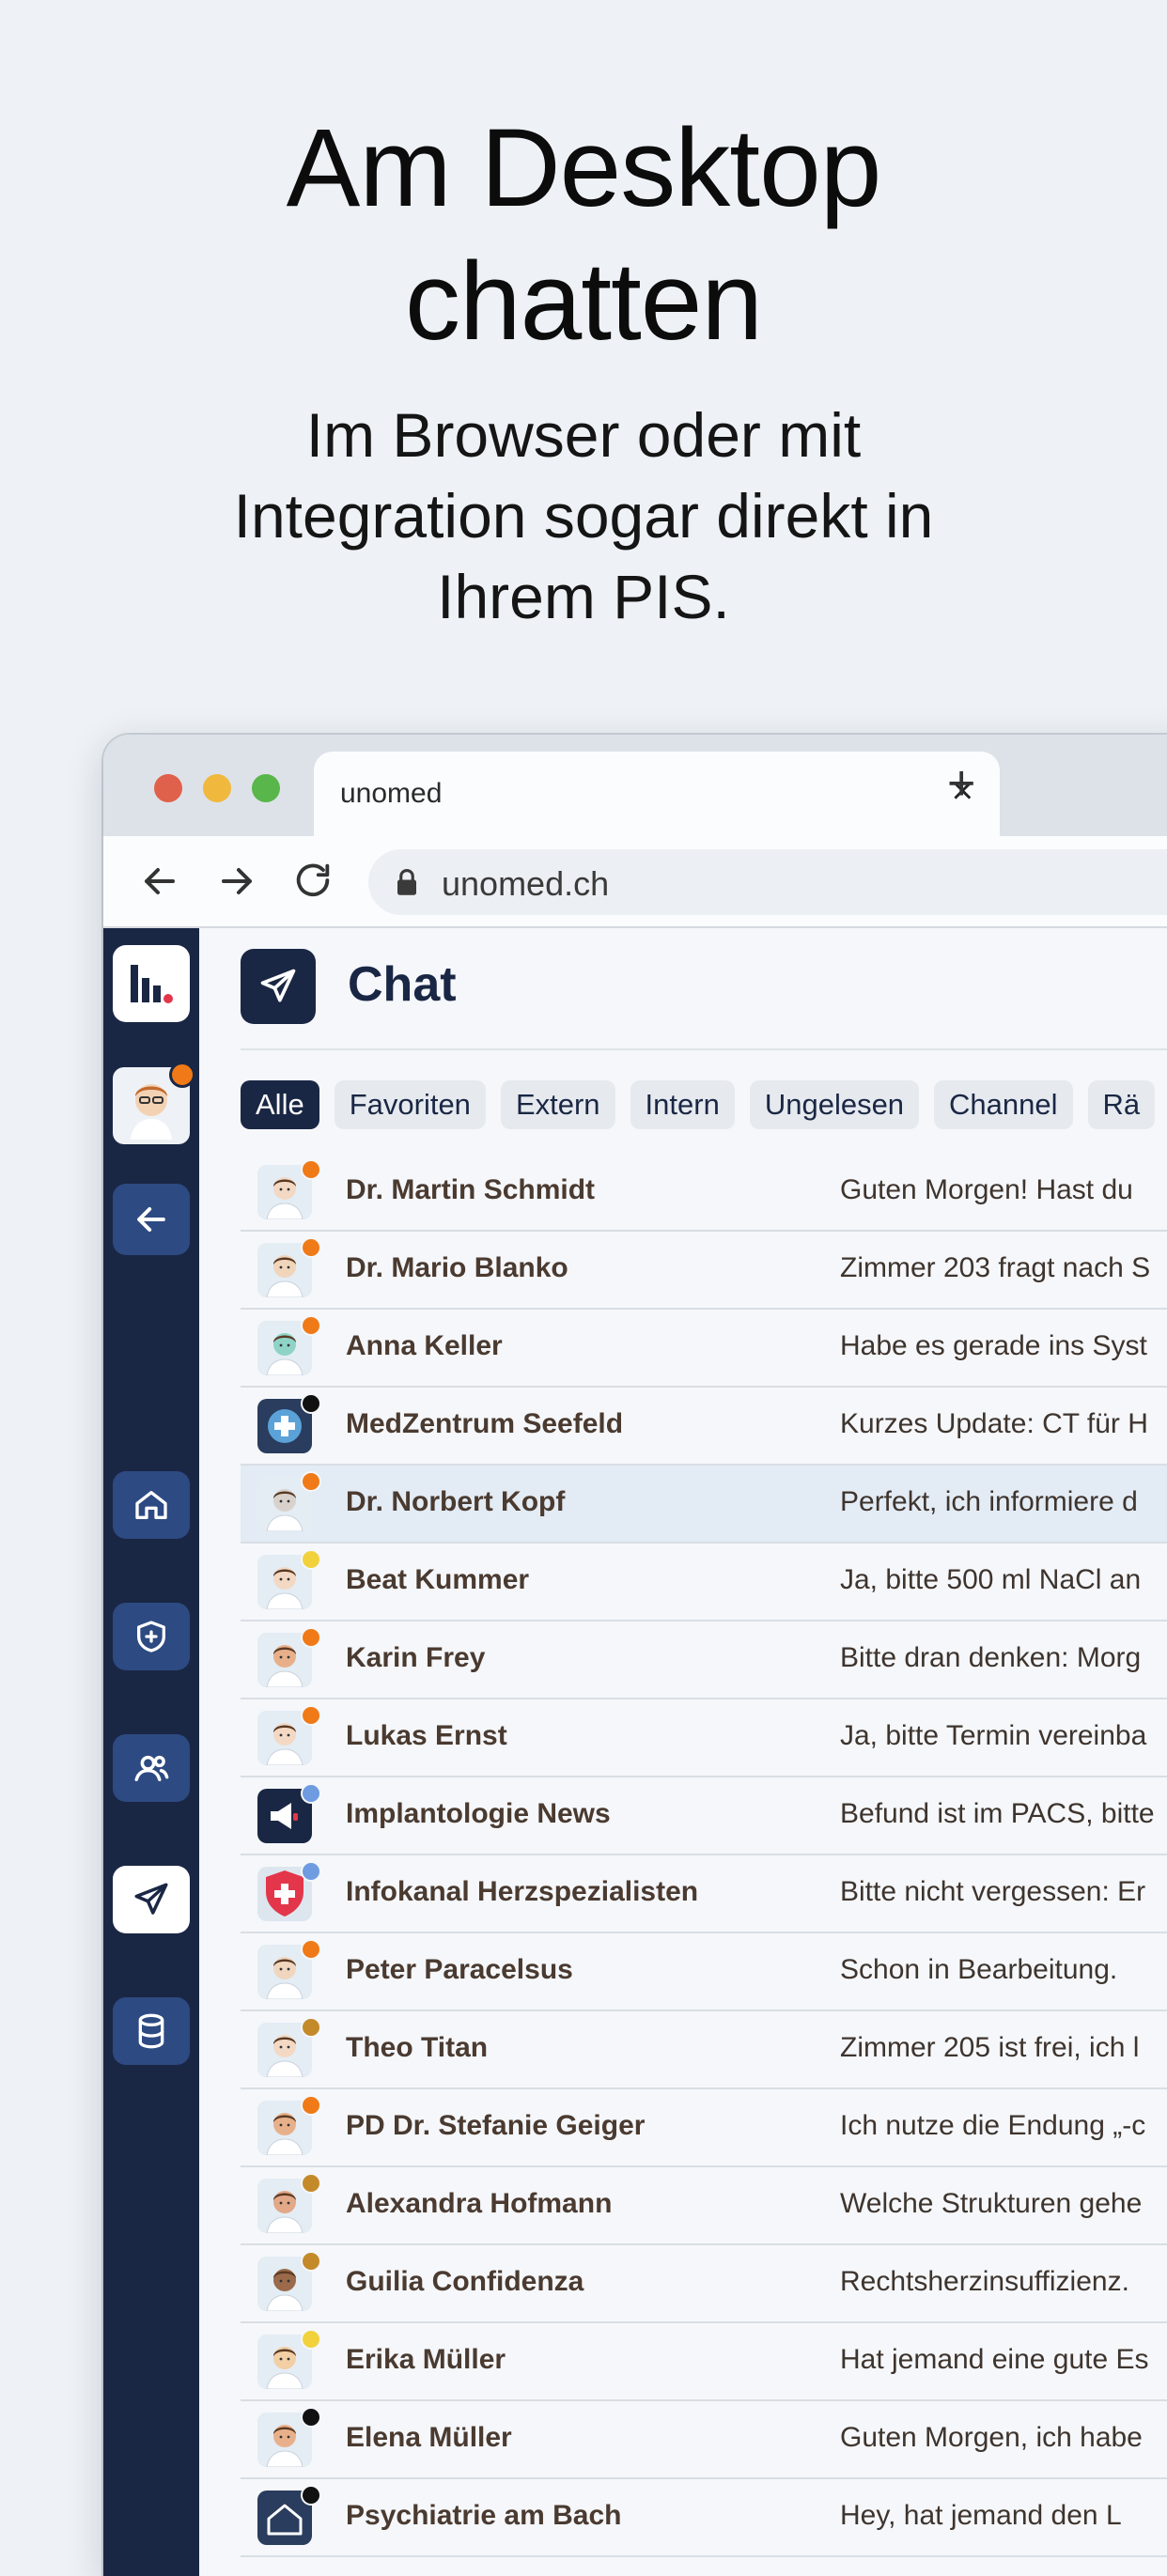 The height and width of the screenshot is (2576, 1167). I want to click on contact-name: Dr. Martin Schmidt, so click(471, 1190).